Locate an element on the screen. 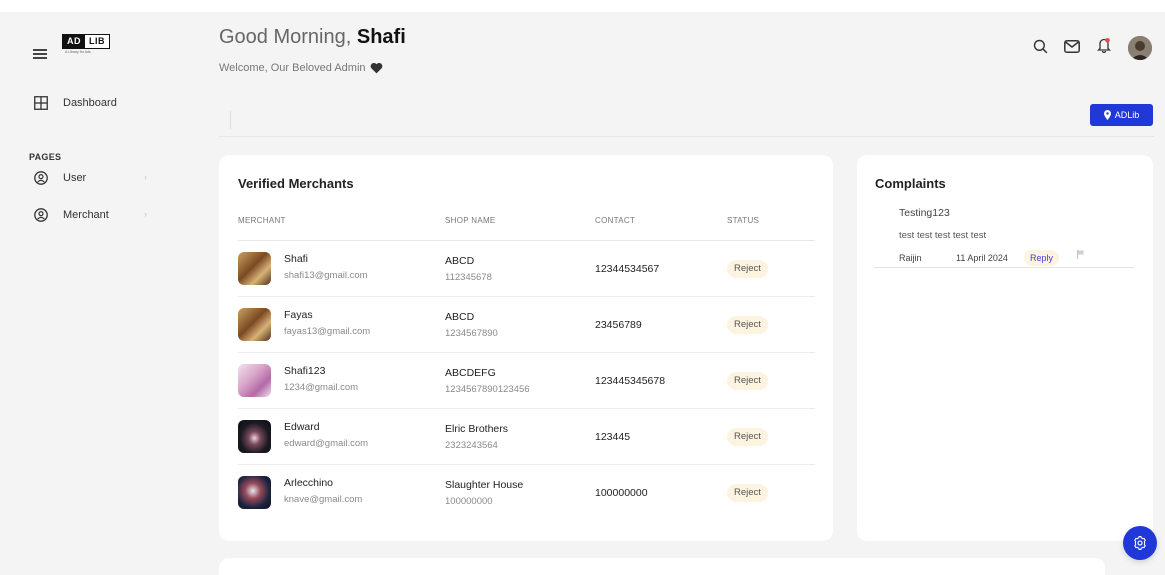 Image resolution: width=1165 pixels, height=575 pixels. merchant-email: fayas13@gmail.com is located at coordinates (327, 331).